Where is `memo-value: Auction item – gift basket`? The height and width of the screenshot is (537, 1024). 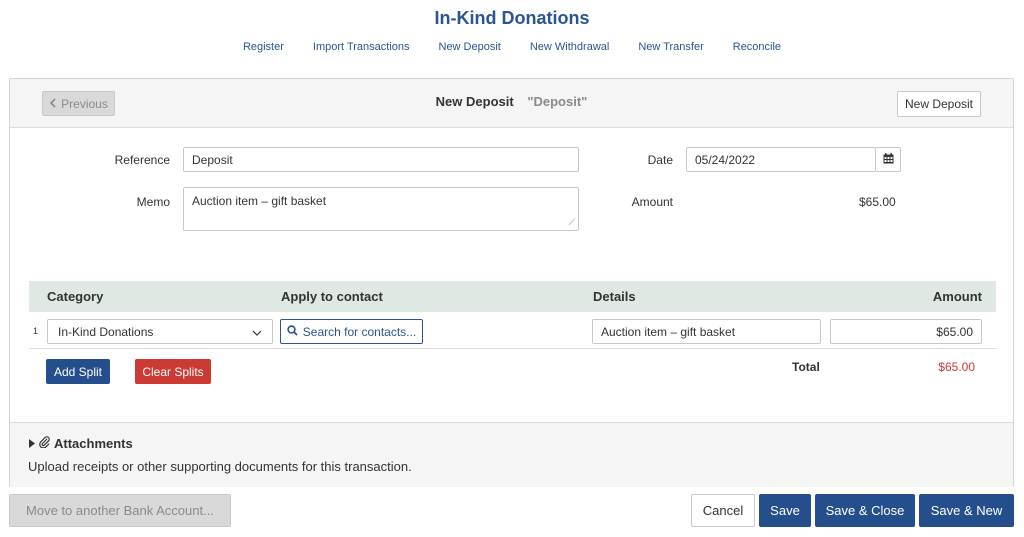
memo-value: Auction item – gift basket is located at coordinates (259, 201).